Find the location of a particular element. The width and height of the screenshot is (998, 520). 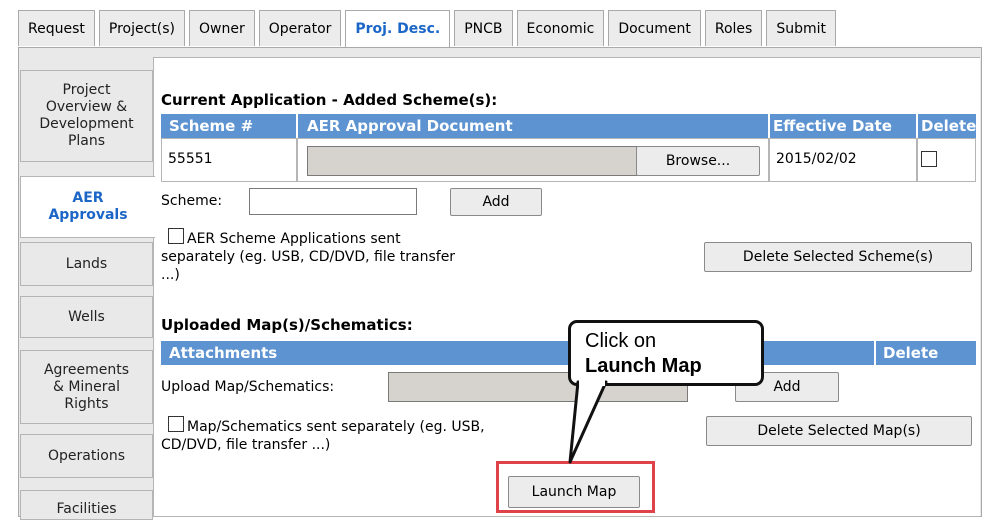

callout-line2: Launch Map is located at coordinates (643, 366).